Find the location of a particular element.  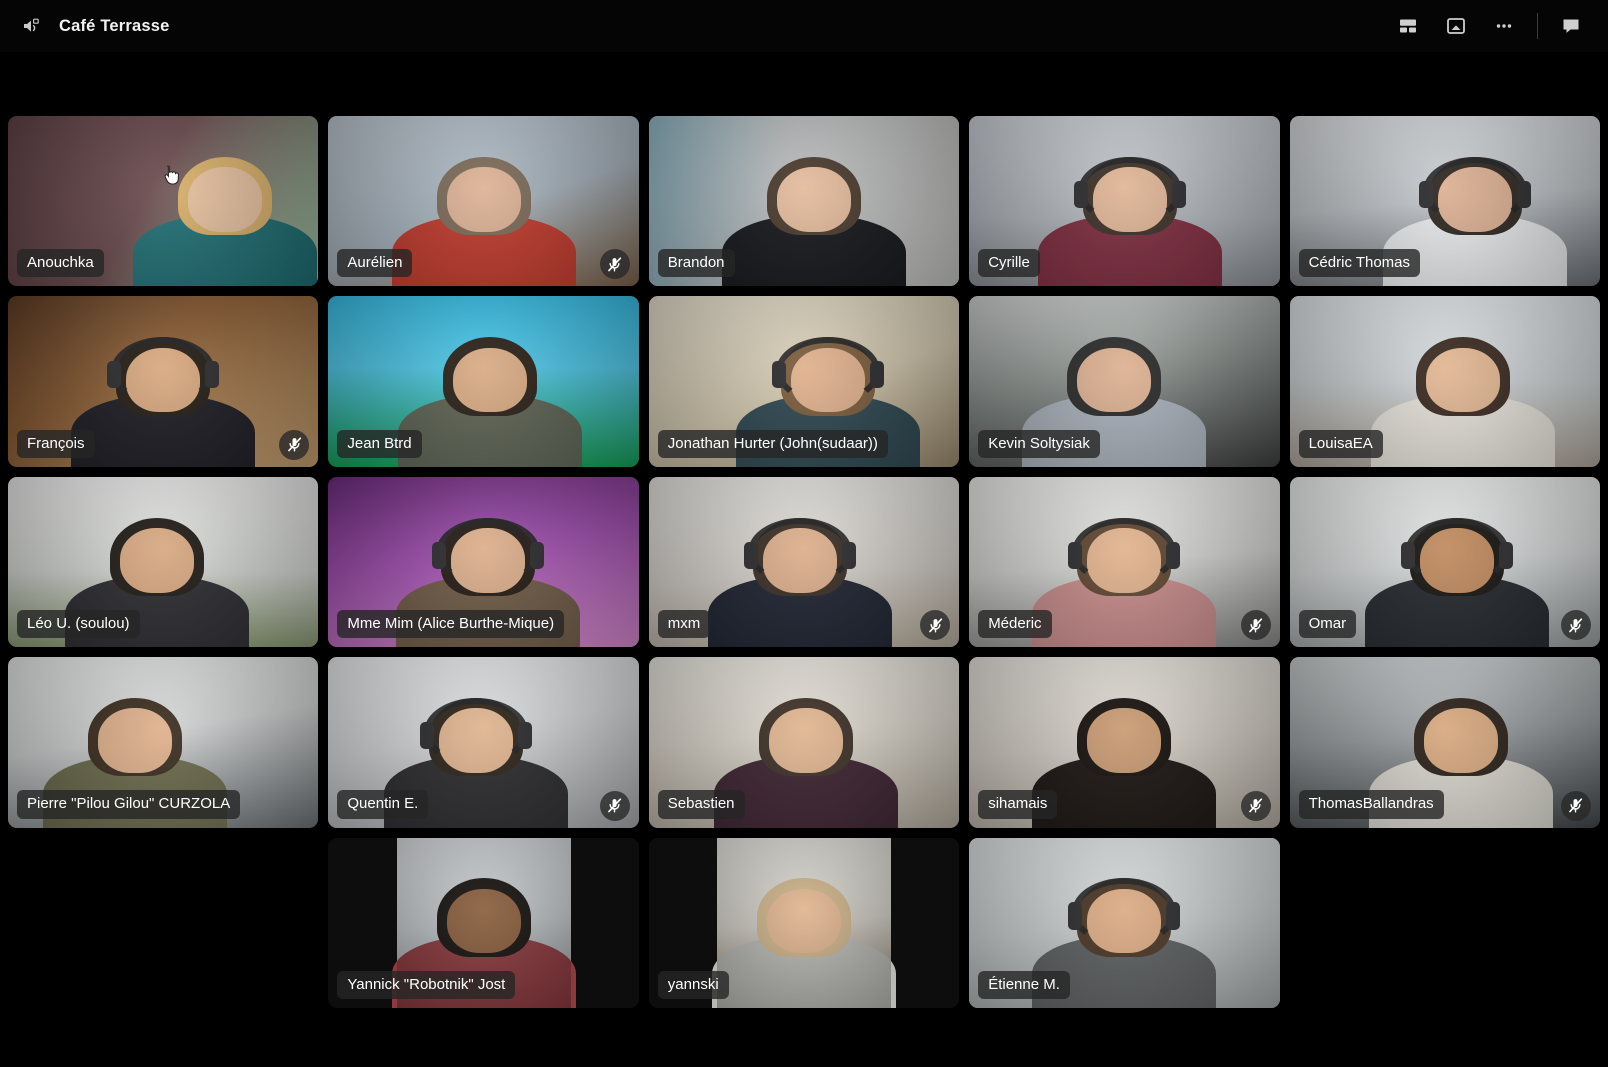

participant-name-label: mxm is located at coordinates (684, 624).